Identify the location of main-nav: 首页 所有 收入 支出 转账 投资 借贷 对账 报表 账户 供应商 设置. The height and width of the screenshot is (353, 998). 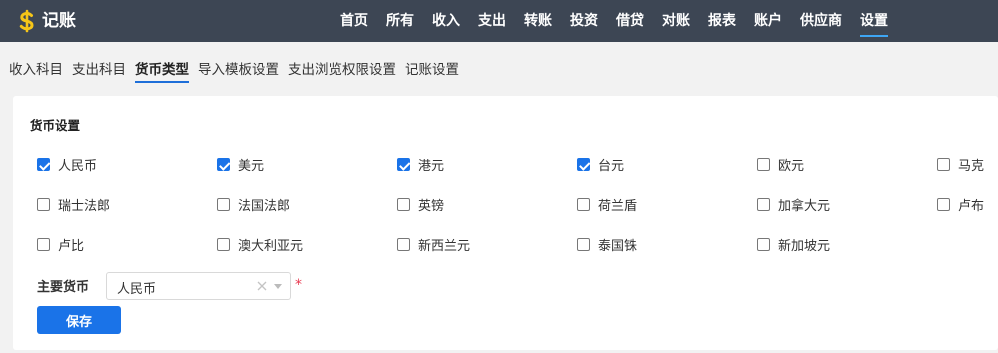
(623, 21).